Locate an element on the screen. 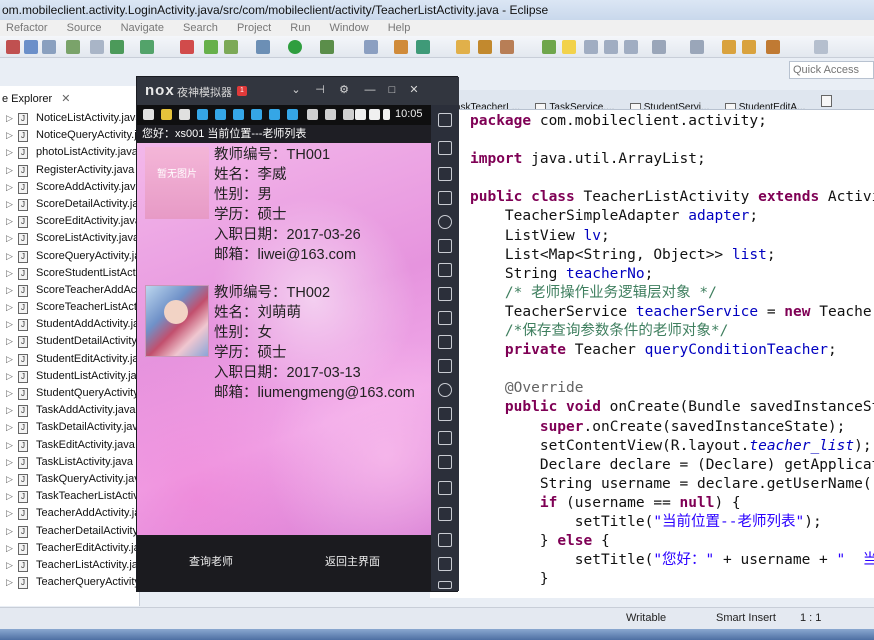  apk-icon is located at coordinates (445, 270).